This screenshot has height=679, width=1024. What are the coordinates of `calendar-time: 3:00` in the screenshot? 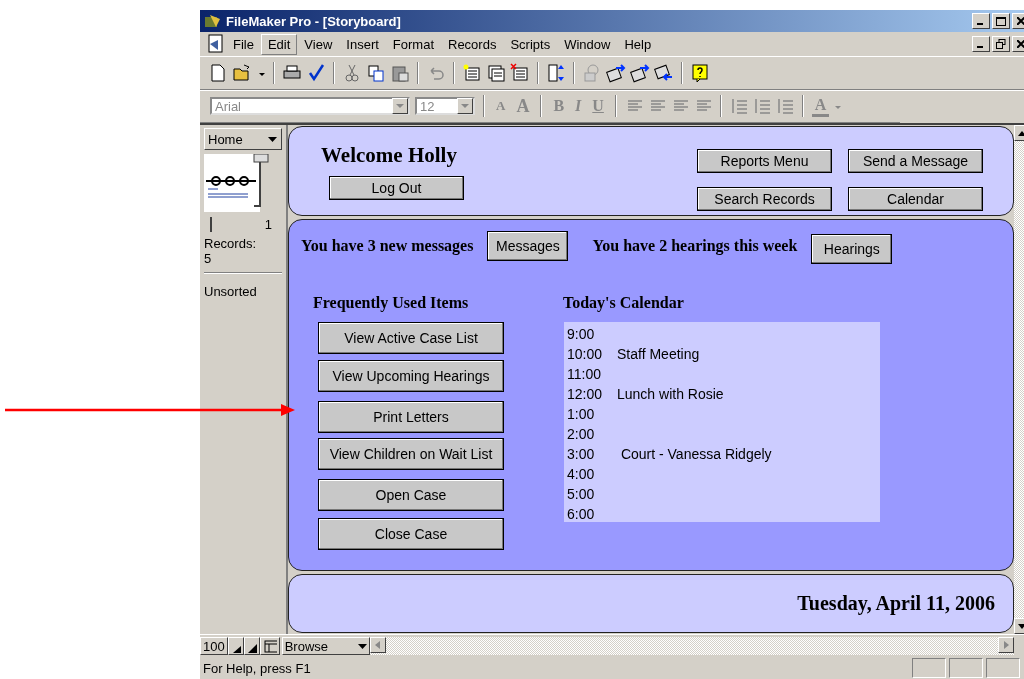 It's located at (581, 454).